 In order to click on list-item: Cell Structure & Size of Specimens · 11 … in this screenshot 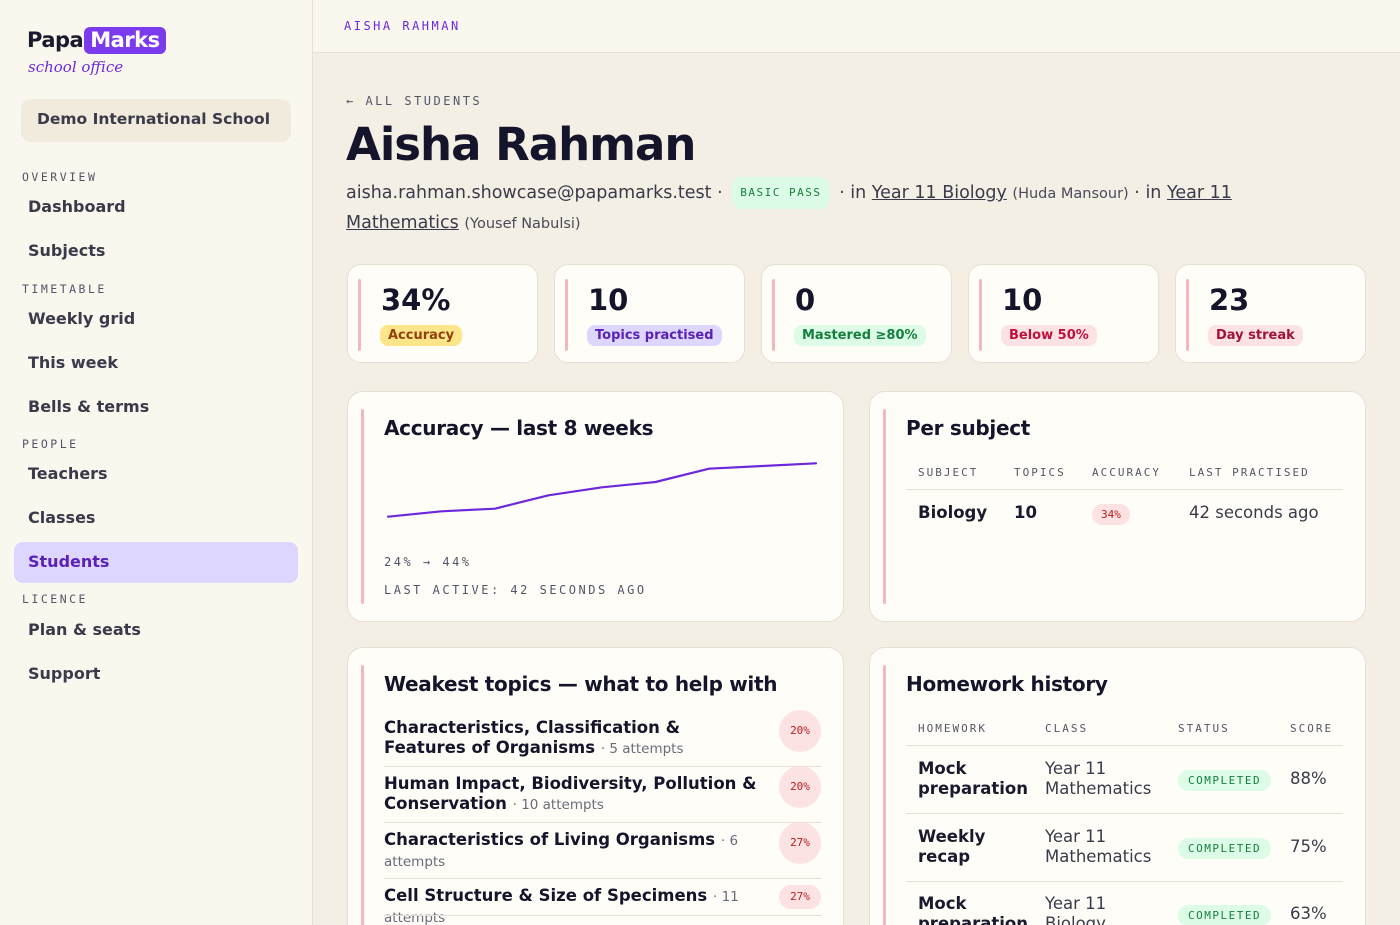, I will do `click(574, 905)`.